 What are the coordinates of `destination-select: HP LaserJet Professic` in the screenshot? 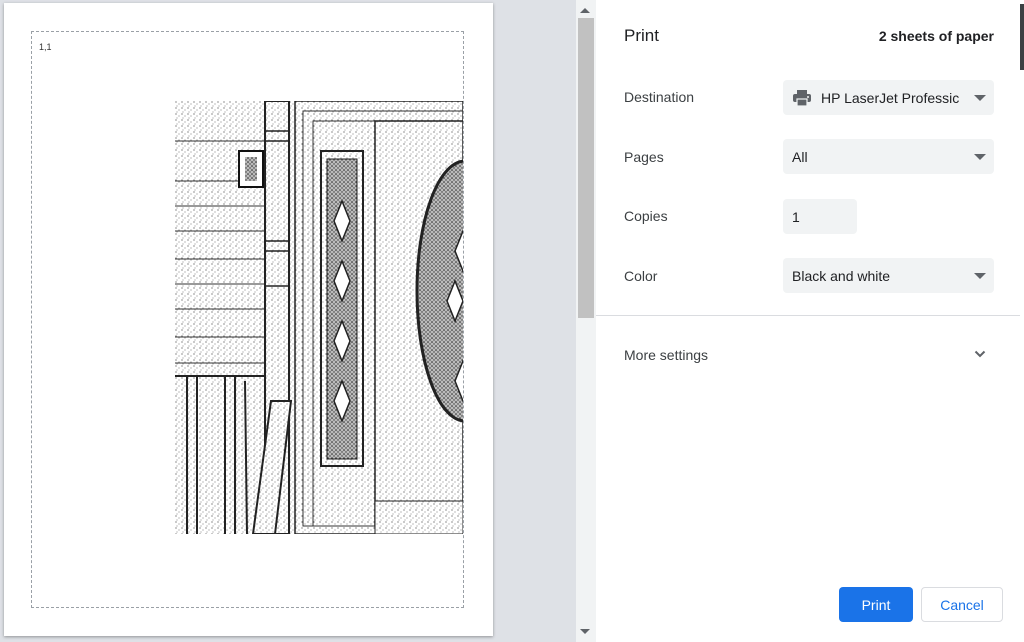 It's located at (888, 97).